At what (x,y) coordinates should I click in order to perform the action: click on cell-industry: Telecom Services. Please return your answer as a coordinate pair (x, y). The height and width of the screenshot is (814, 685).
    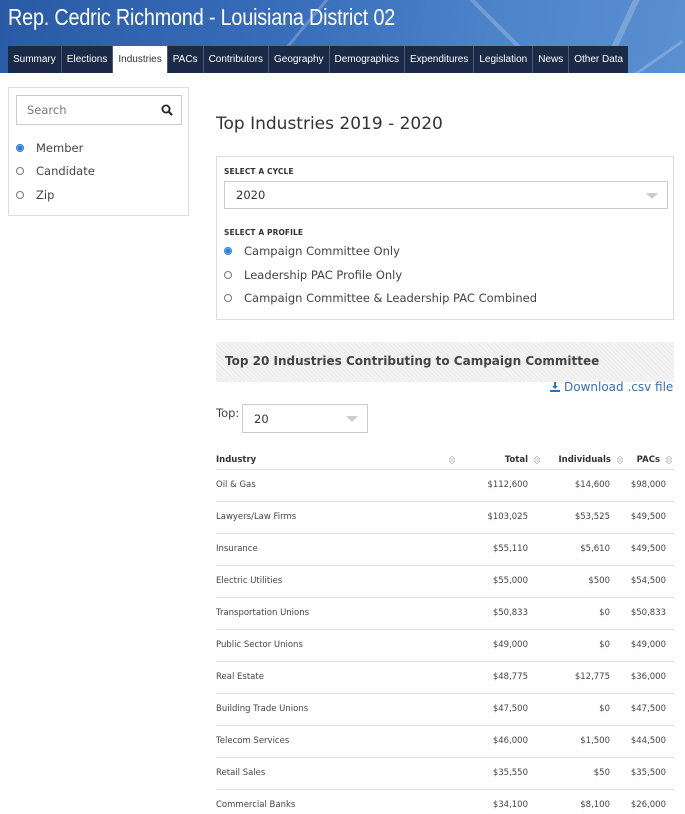
    Looking at the image, I should click on (337, 741).